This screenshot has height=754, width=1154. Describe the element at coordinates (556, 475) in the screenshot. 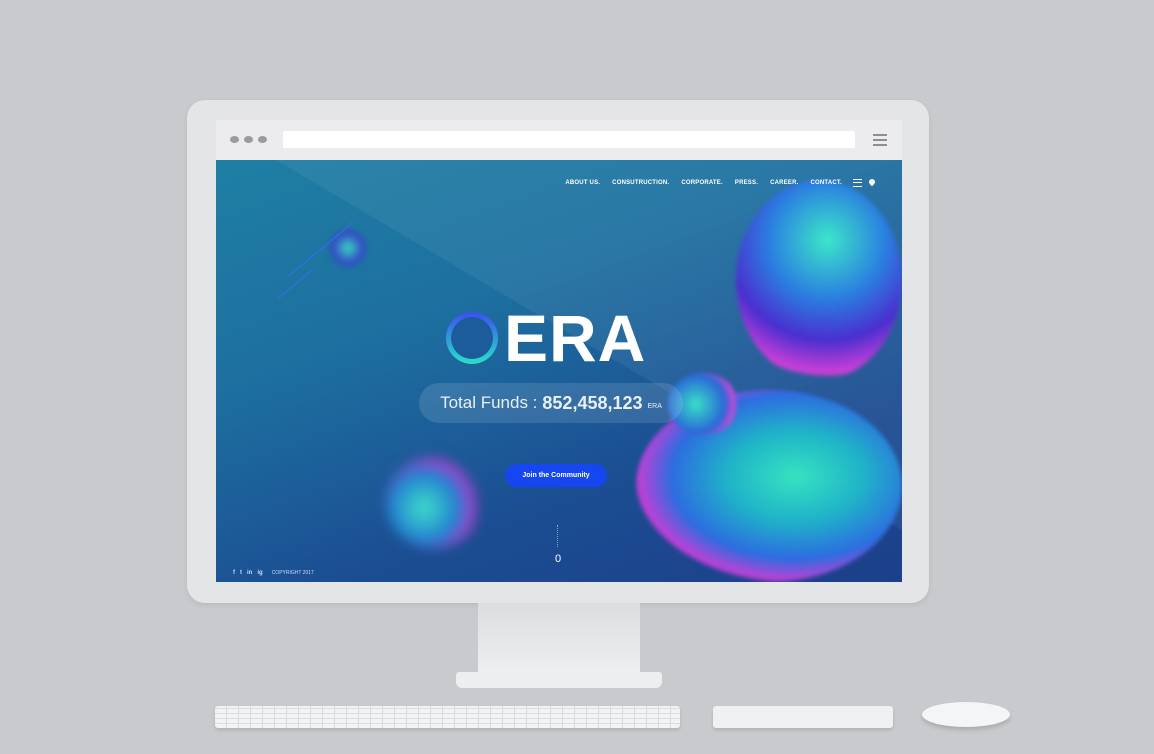

I see `join-community-button: Join the Community` at that location.